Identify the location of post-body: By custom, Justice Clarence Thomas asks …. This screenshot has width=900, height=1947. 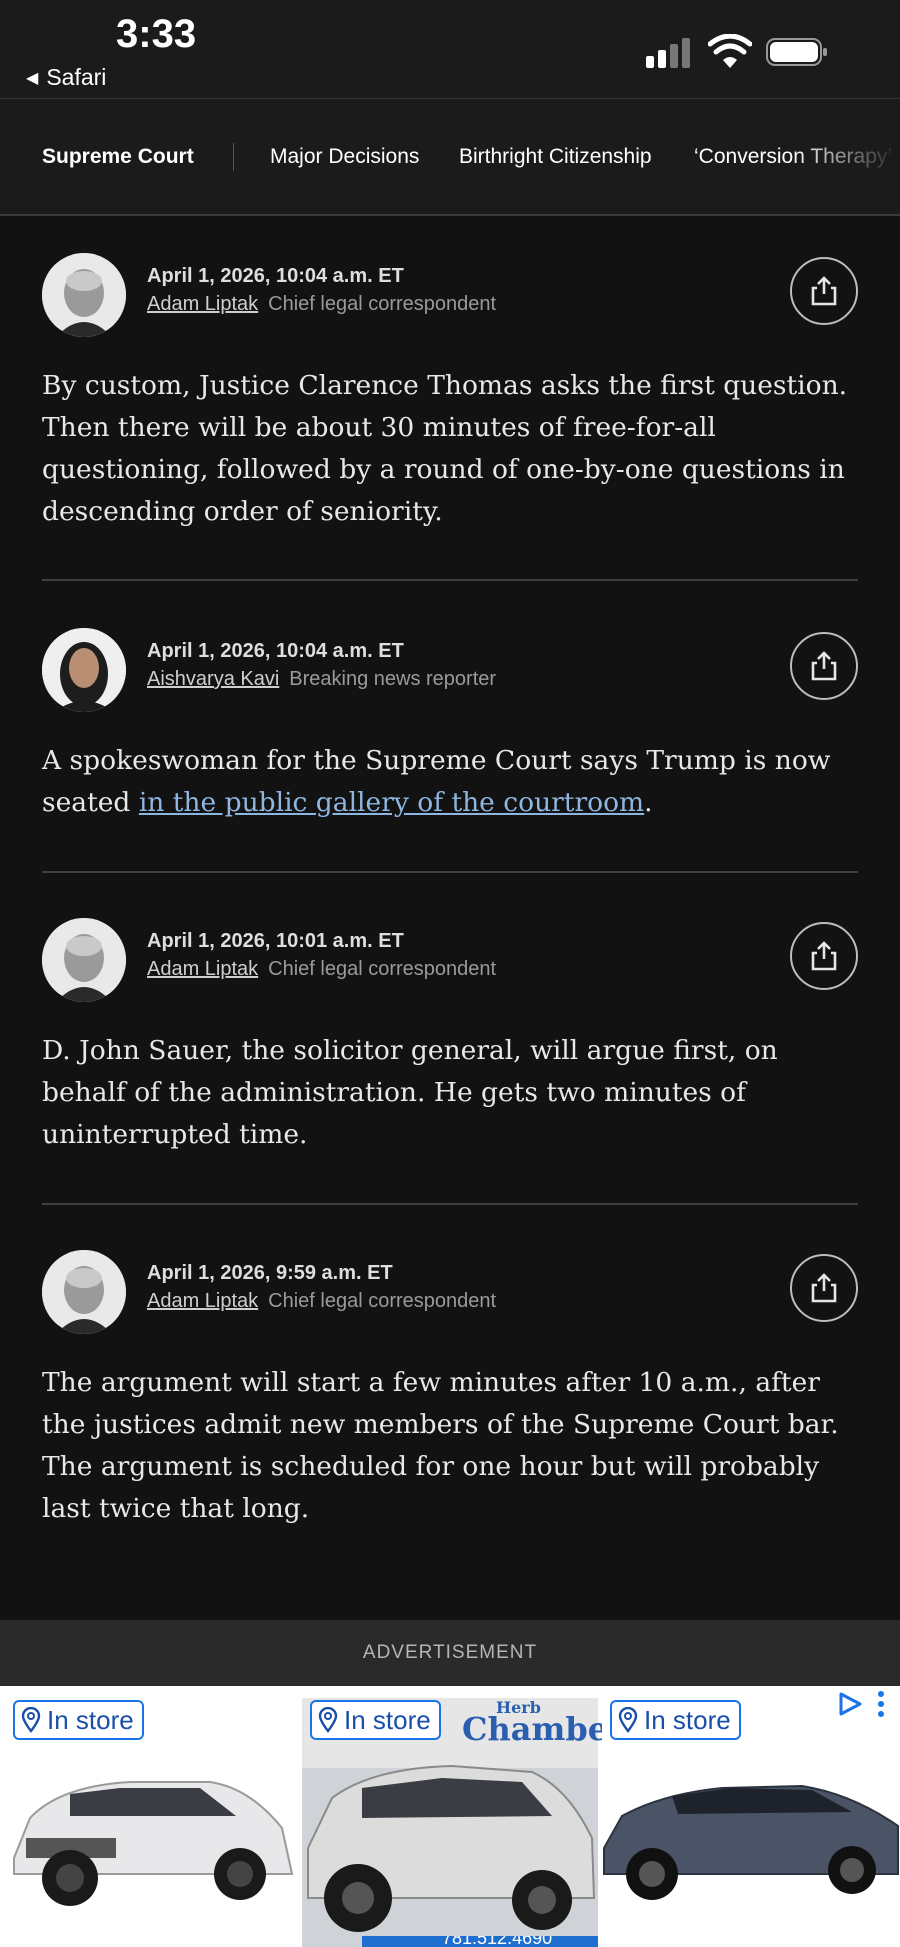
(445, 448).